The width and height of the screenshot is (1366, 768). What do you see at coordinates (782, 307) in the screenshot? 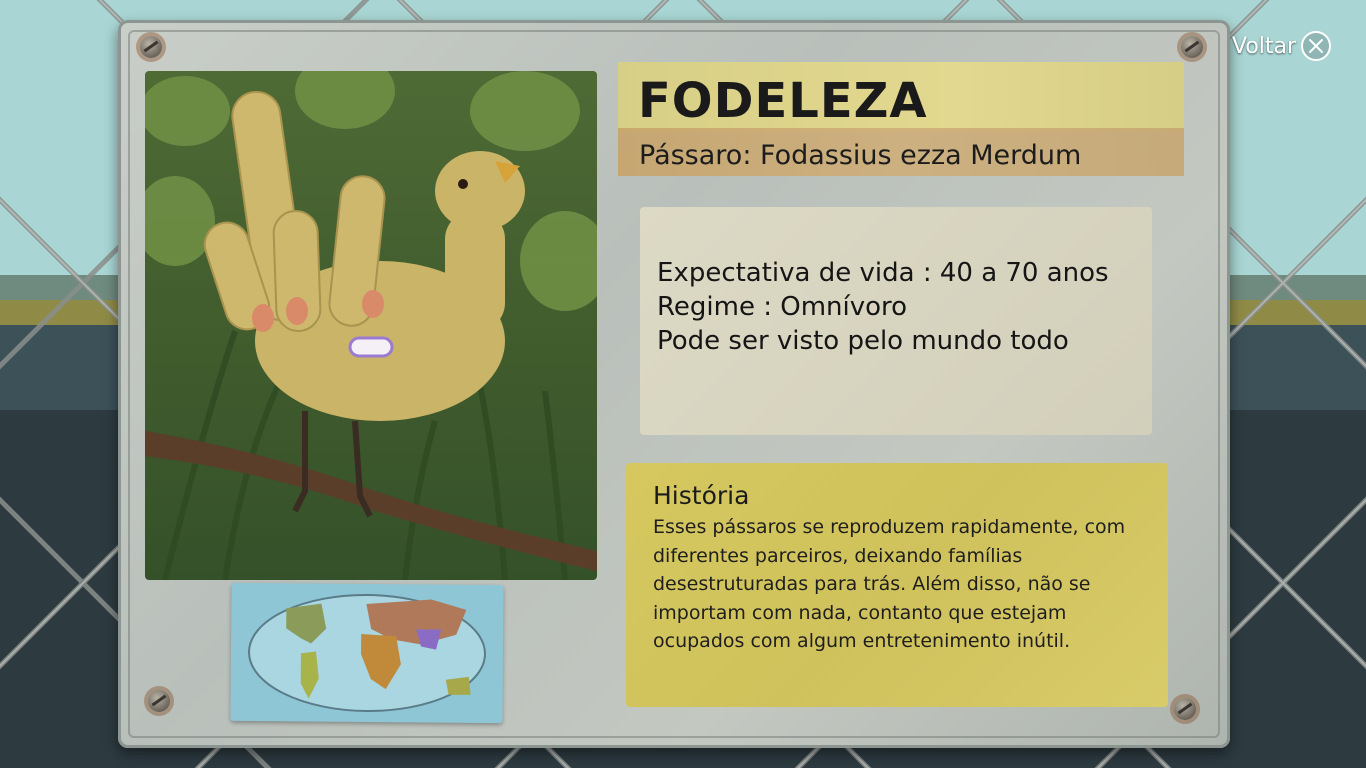
I see `stat-diet: Regime : Omnívoro` at bounding box center [782, 307].